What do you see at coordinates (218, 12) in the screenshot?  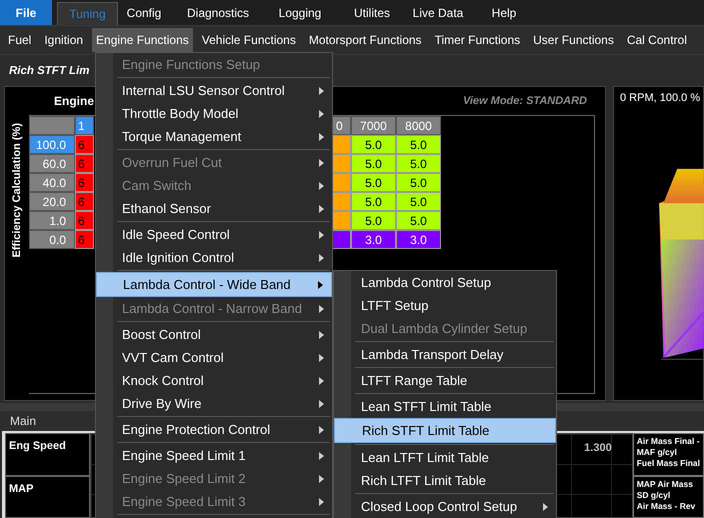 I see `menu-tab: Diagnostics` at bounding box center [218, 12].